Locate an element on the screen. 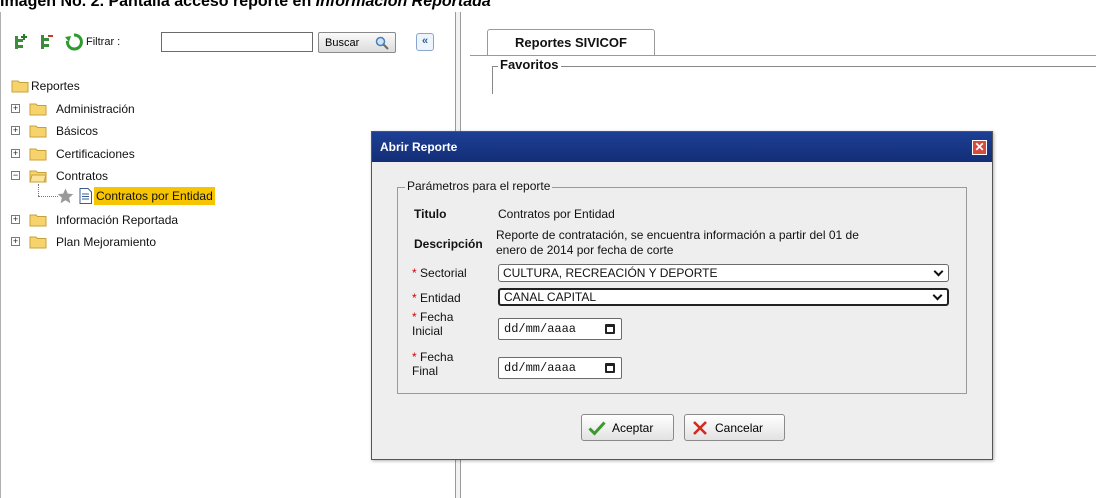 Image resolution: width=1096 pixels, height=498 pixels. tree-toolbar: Filtrar : Buscar « is located at coordinates (231, 43).